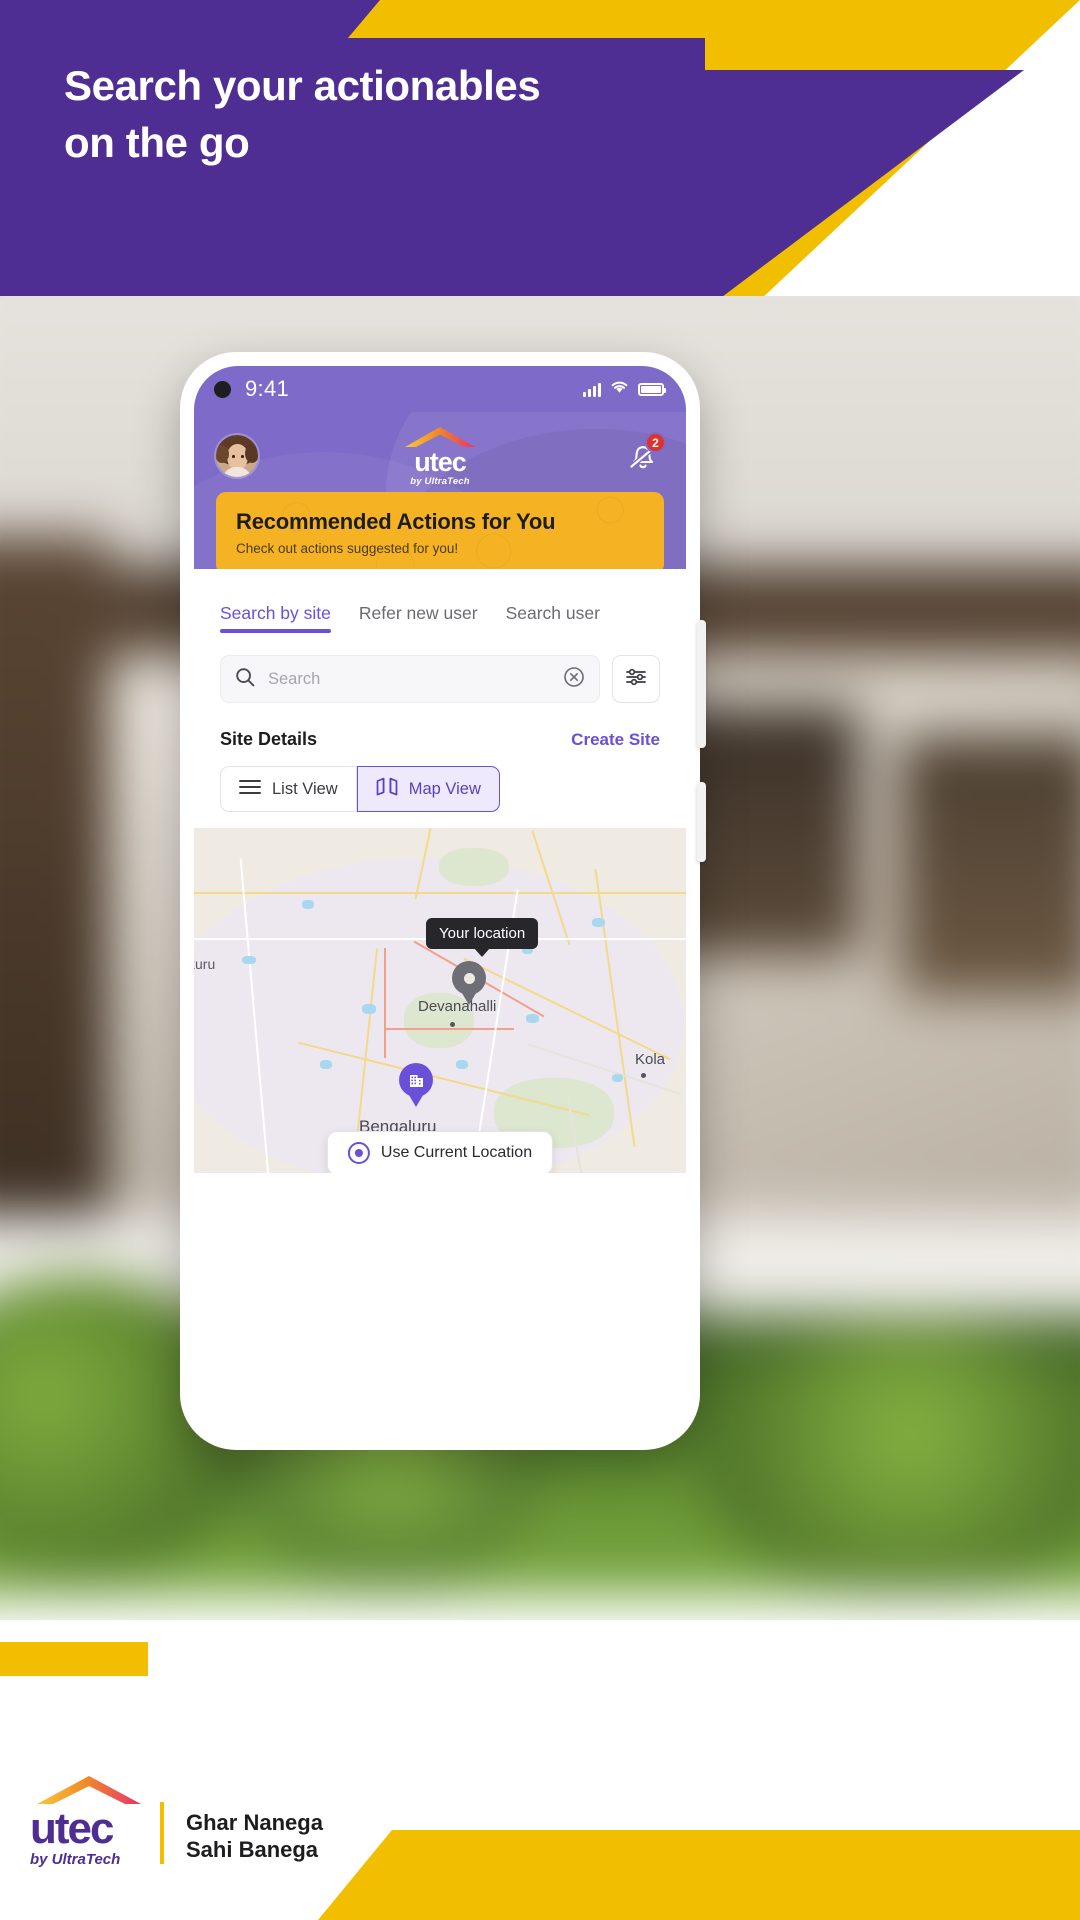 The width and height of the screenshot is (1080, 1920). Describe the element at coordinates (358, 1153) in the screenshot. I see `current-location-icon` at that location.